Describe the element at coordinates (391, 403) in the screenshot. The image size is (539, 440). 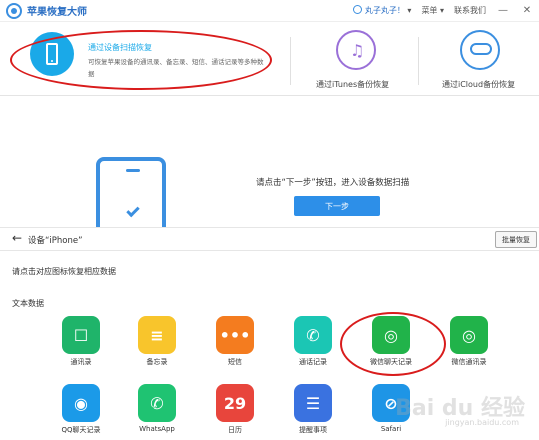
I see `safari-icon: ⊘` at that location.